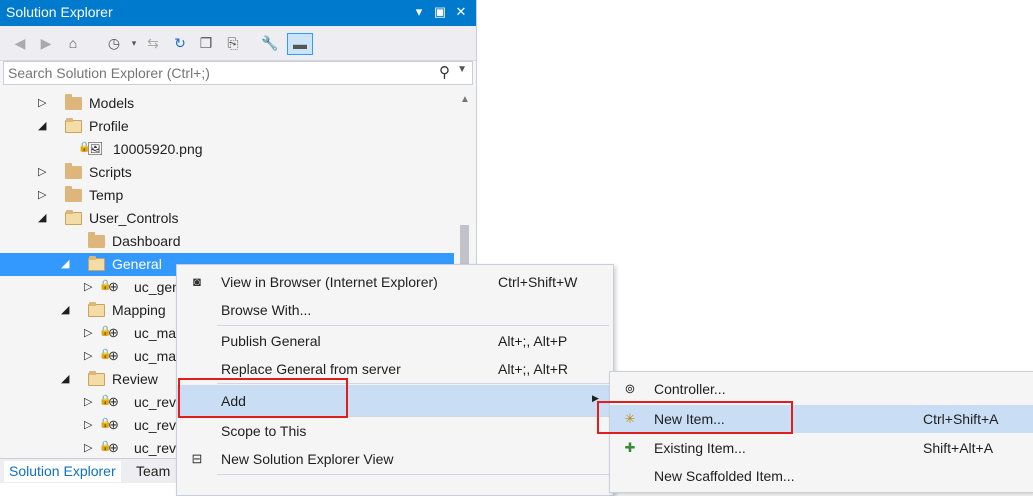 The height and width of the screenshot is (496, 1033). Describe the element at coordinates (227, 195) in the screenshot. I see `tree-item-temp: ▷ Temp` at that location.